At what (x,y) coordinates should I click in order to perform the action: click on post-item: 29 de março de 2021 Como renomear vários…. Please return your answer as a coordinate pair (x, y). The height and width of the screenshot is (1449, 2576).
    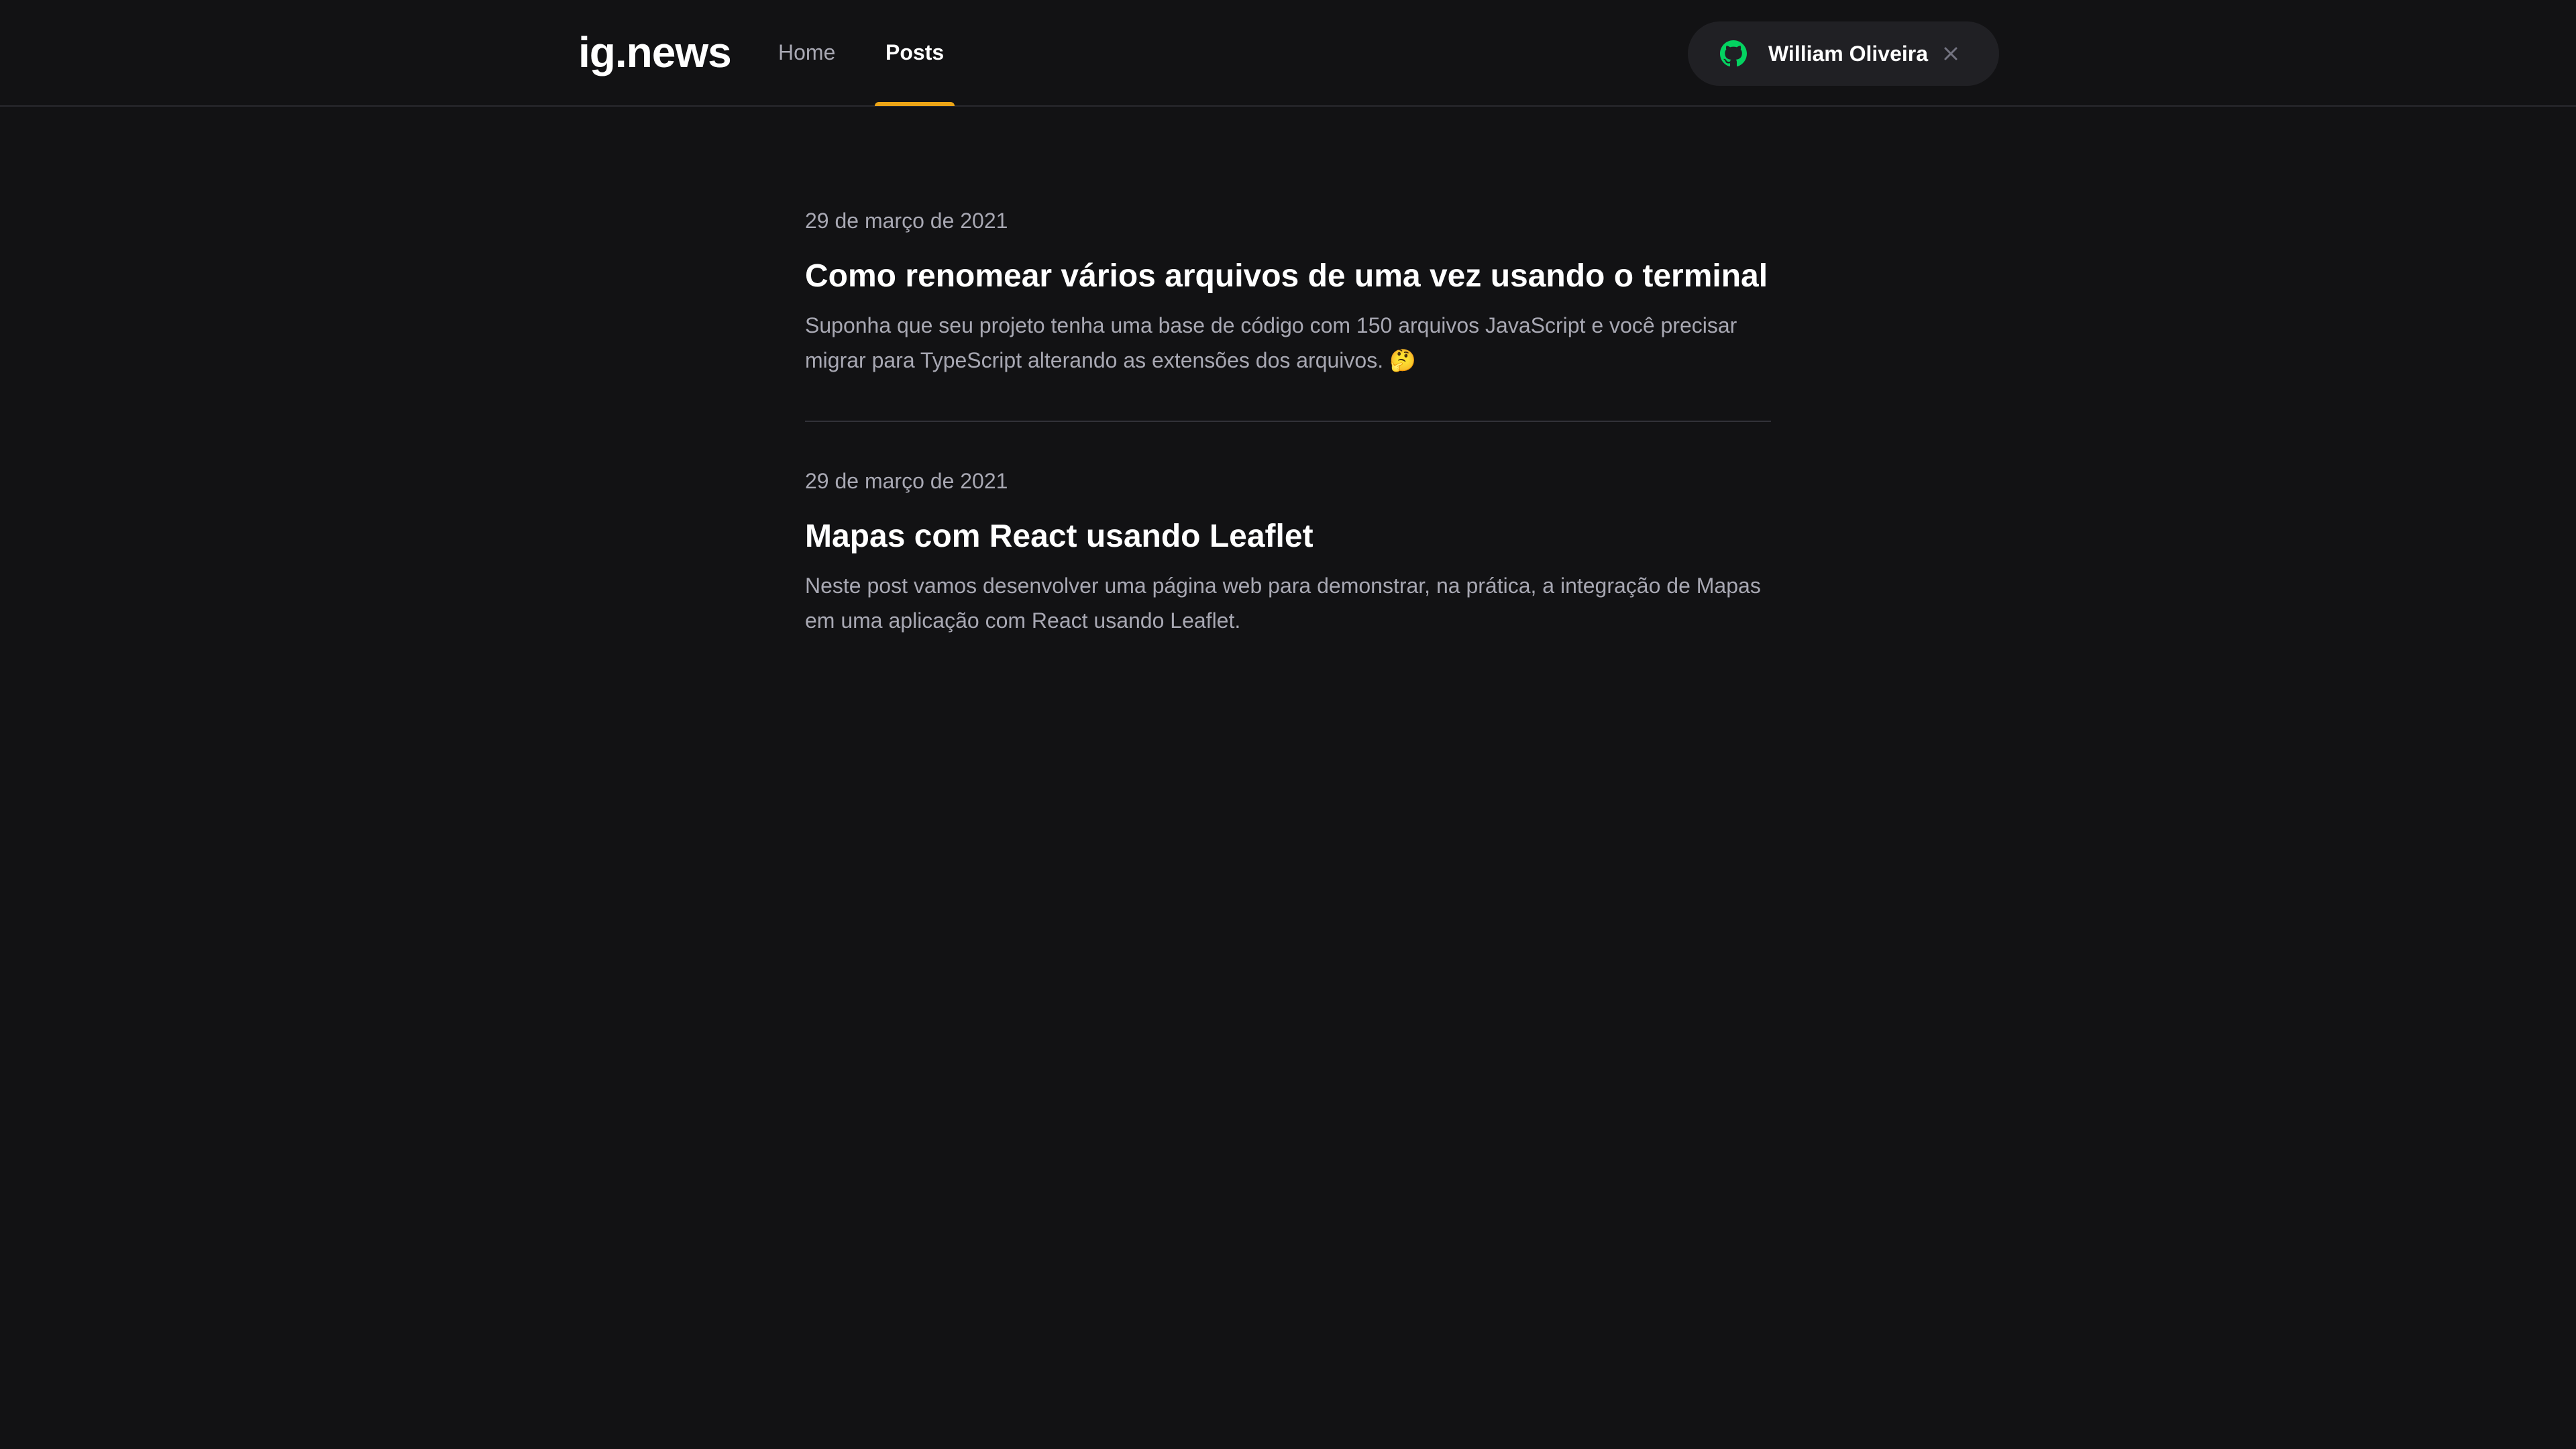
    Looking at the image, I should click on (1288, 313).